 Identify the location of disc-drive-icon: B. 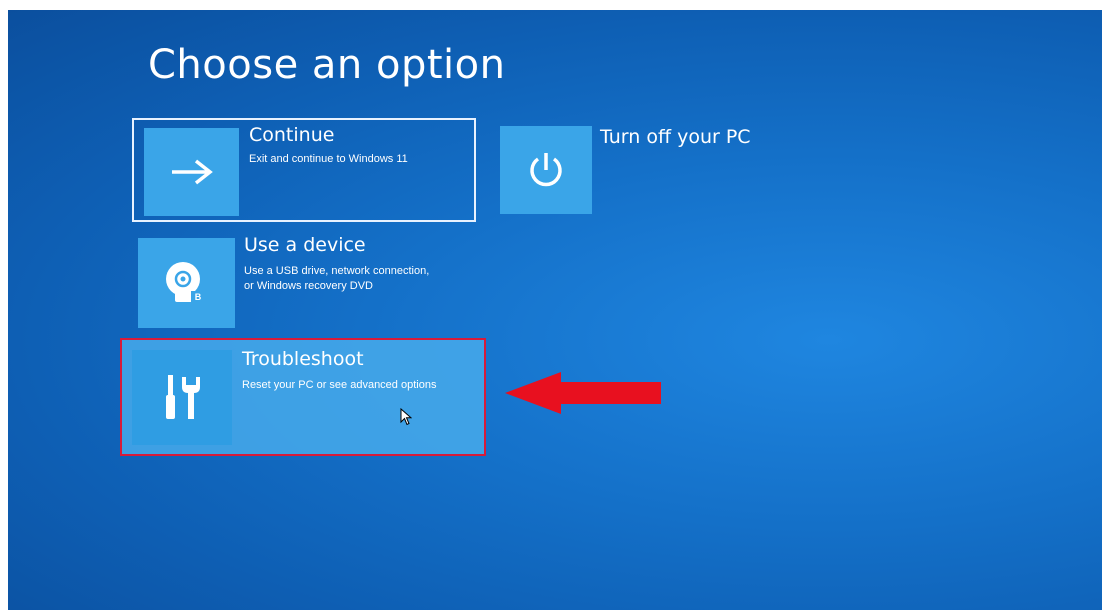
(185, 282).